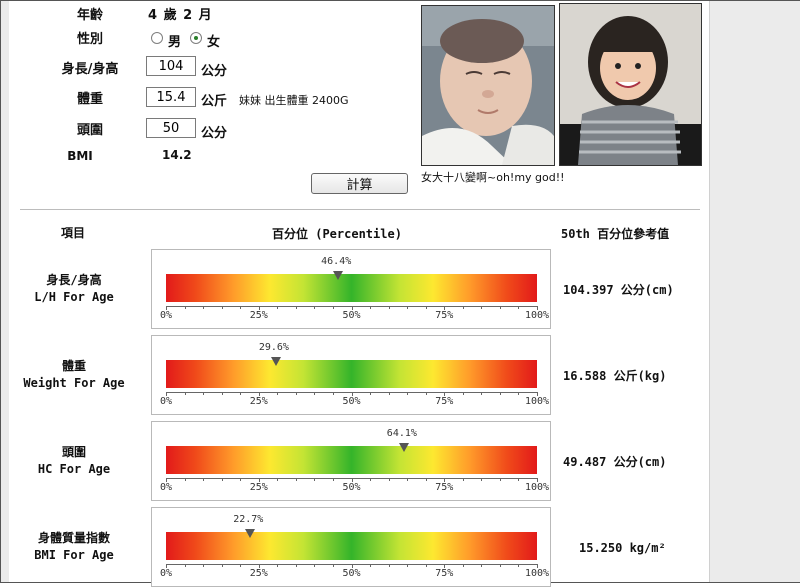  What do you see at coordinates (74, 280) in the screenshot?
I see `row-label-zh: 身長/身高` at bounding box center [74, 280].